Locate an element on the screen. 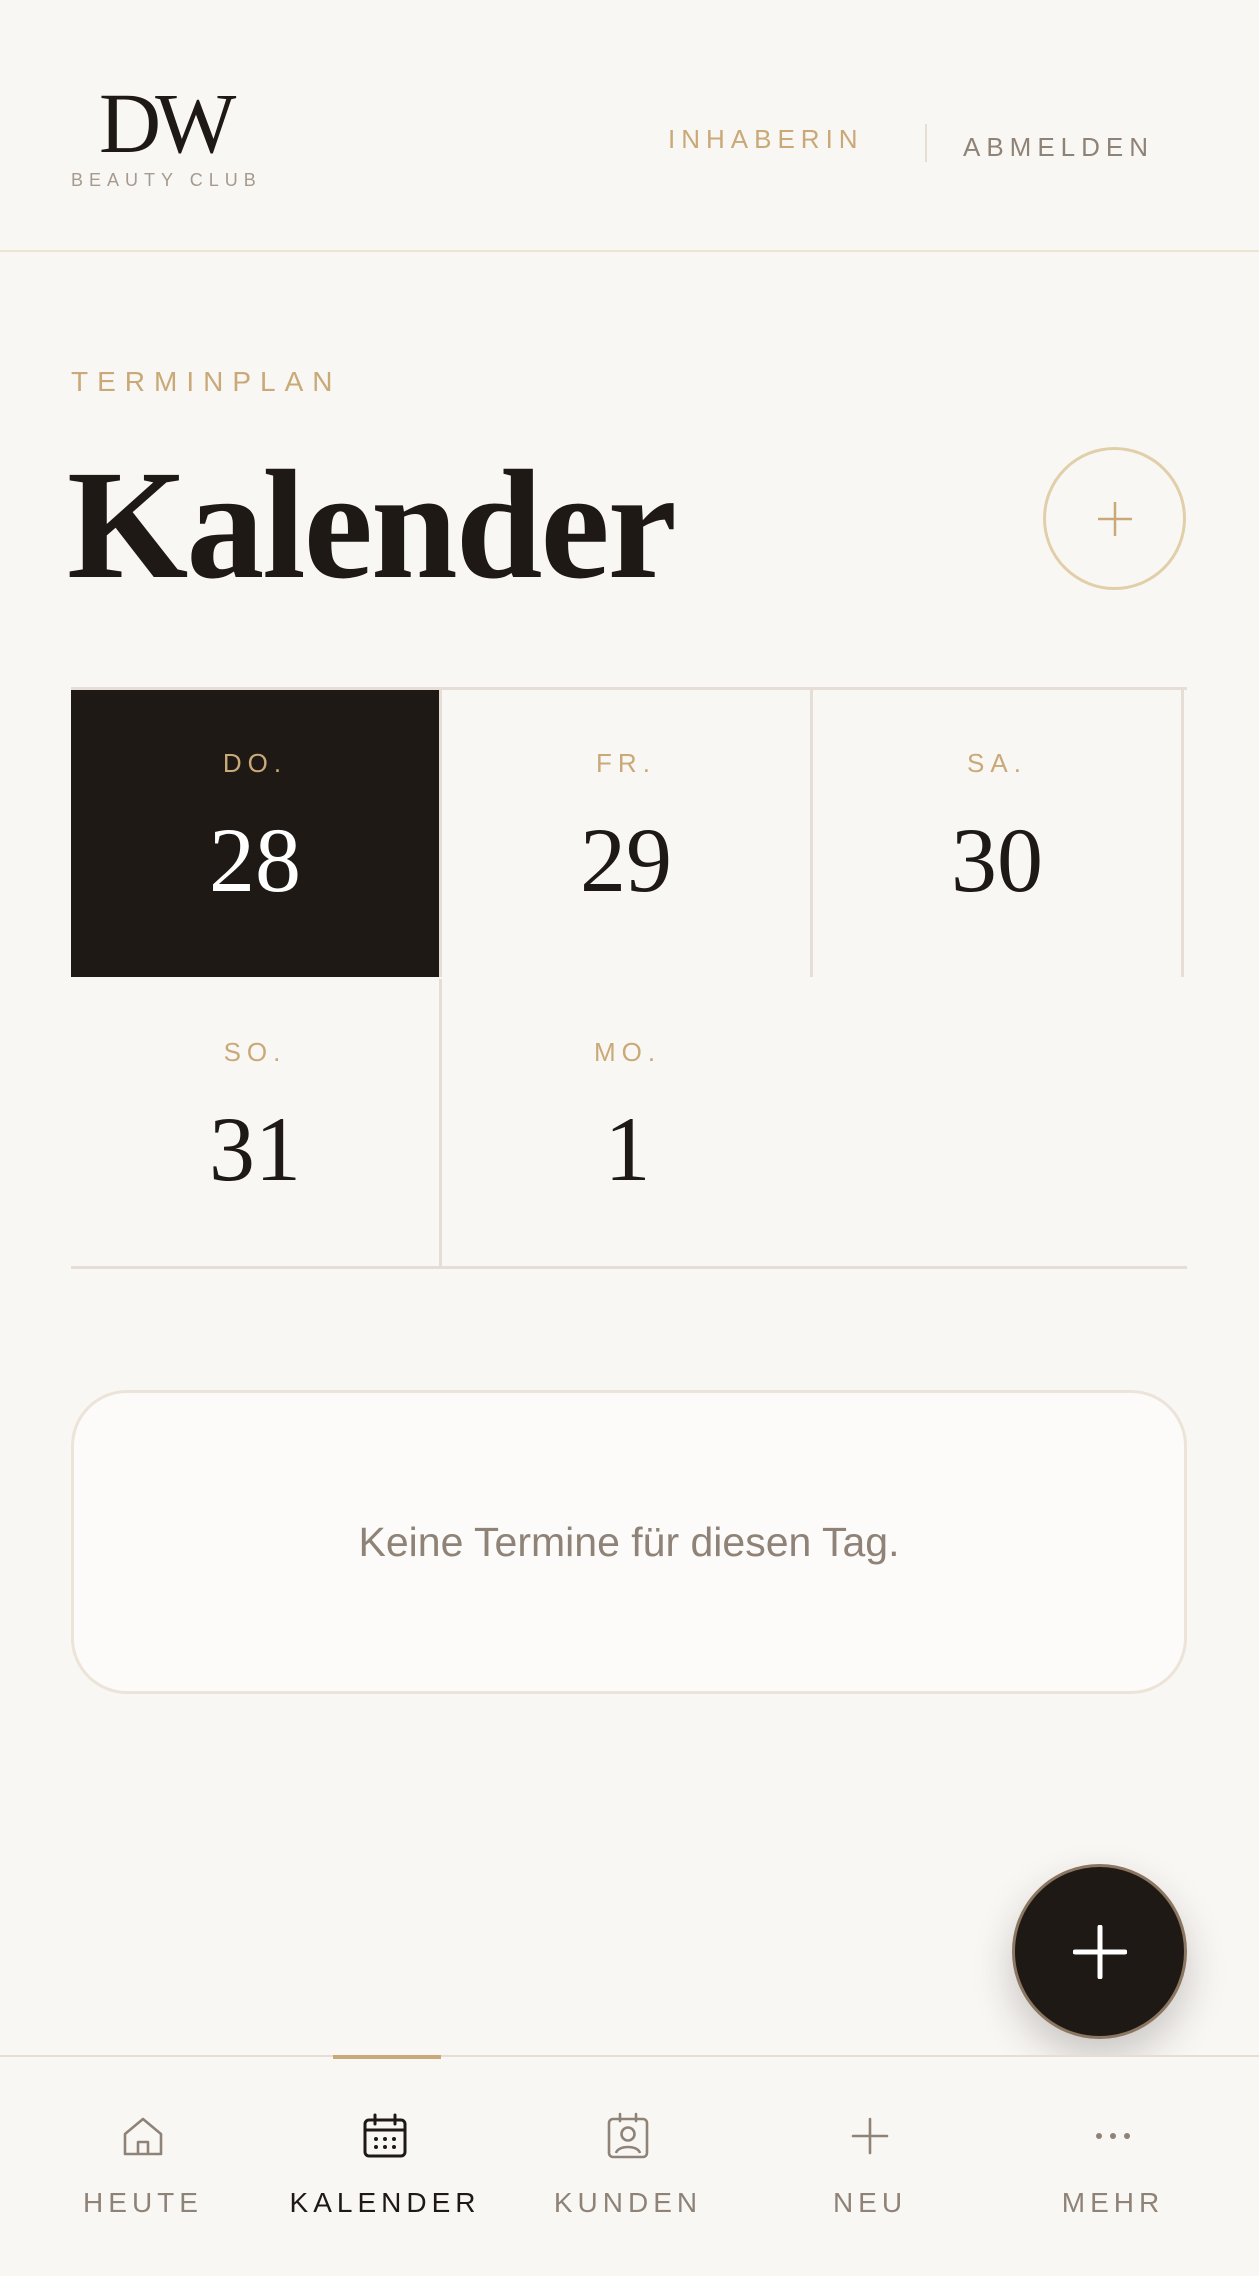  day-cell: DO. 28 is located at coordinates (256, 833).